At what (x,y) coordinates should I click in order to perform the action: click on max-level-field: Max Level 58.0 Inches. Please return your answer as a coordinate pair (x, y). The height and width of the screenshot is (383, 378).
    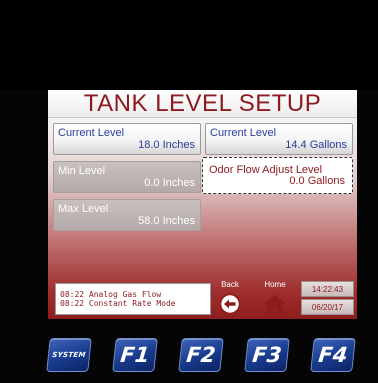
    Looking at the image, I should click on (127, 215).